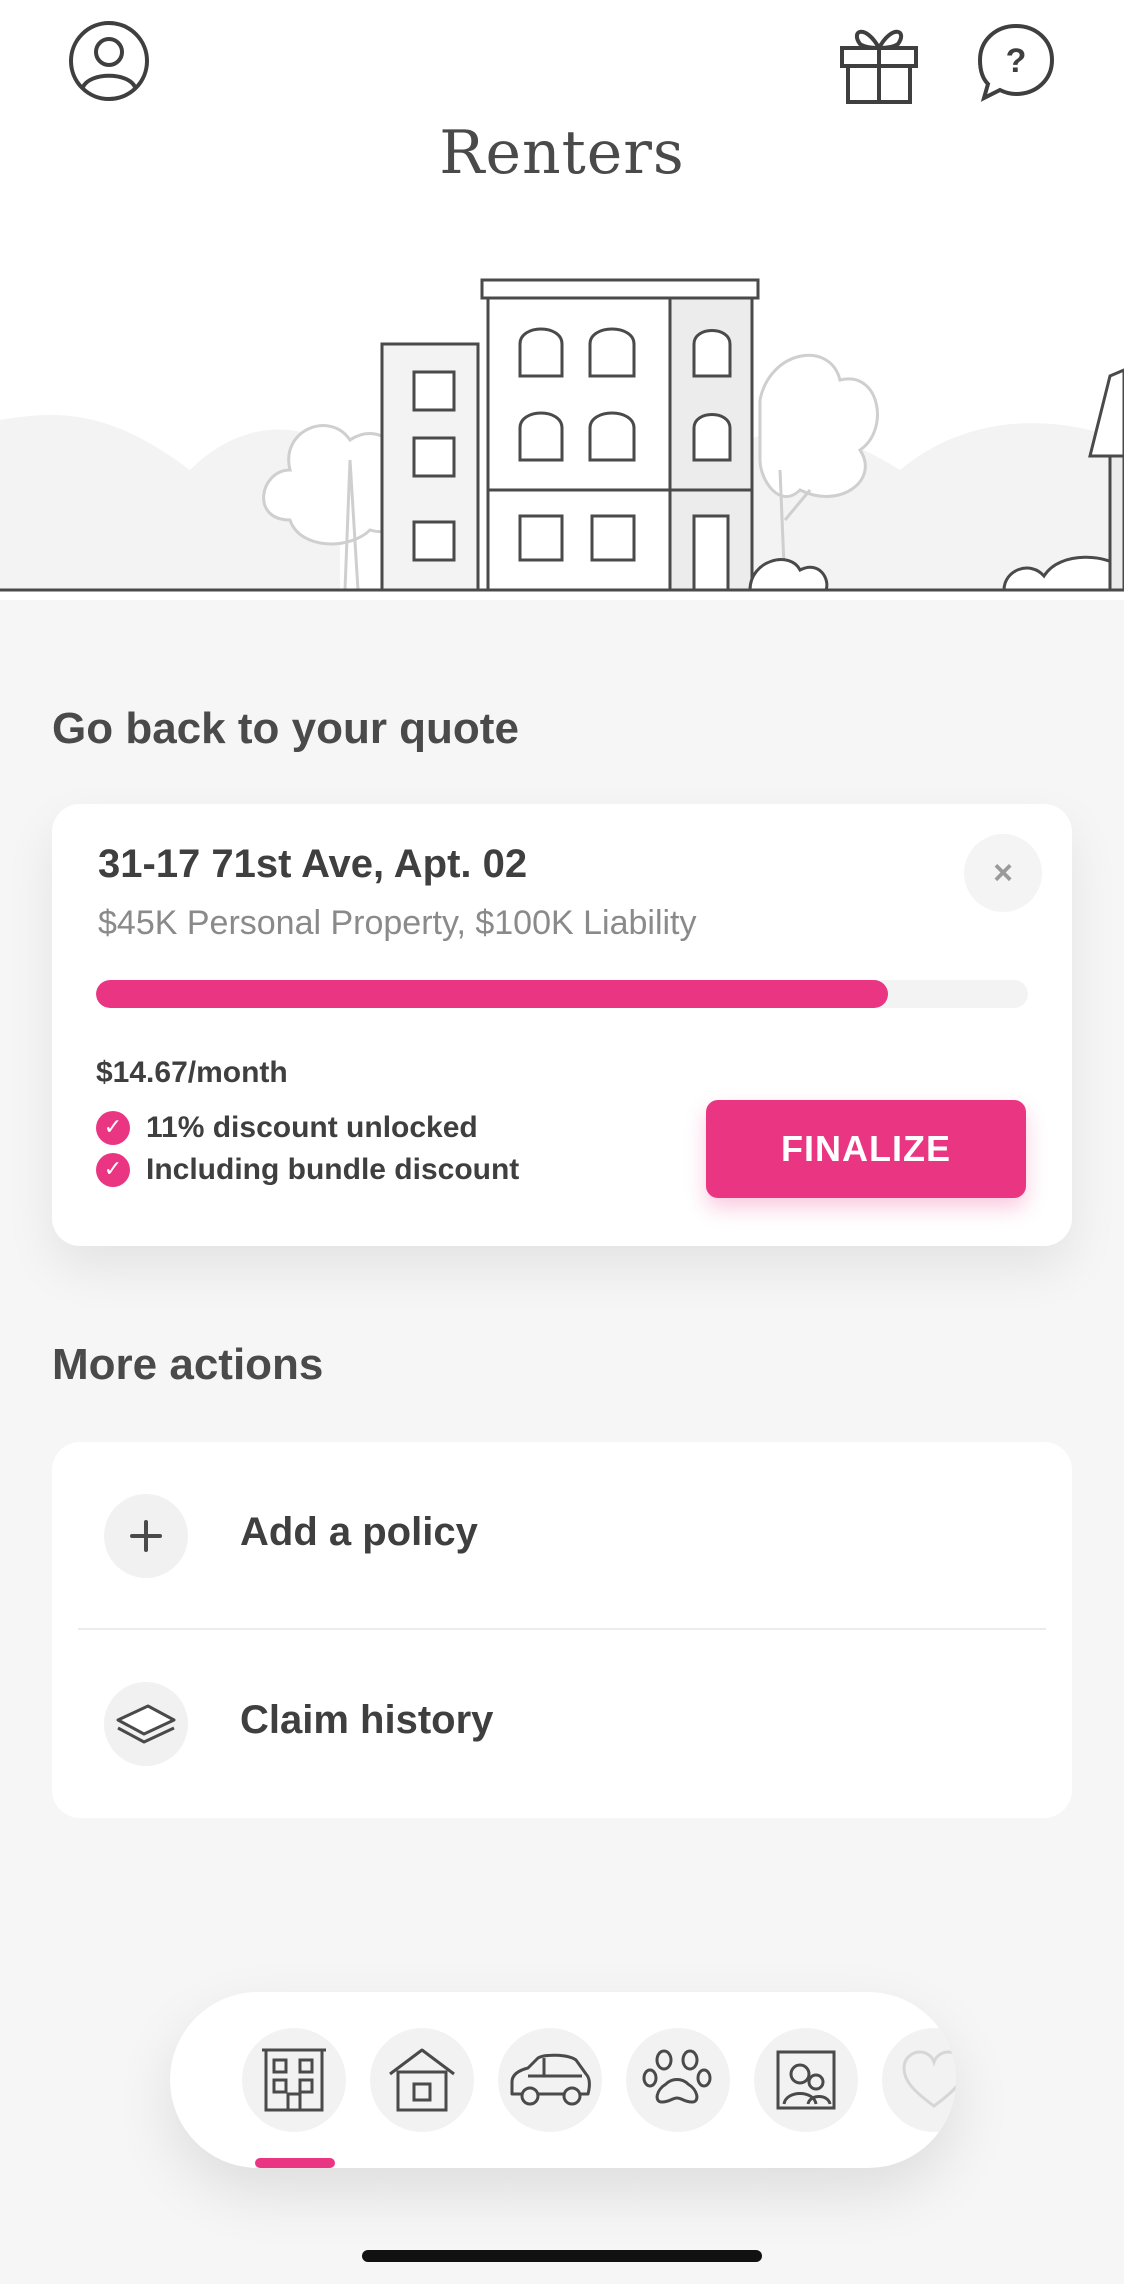  I want to click on add-policy-row: Add a policy, so click(562, 1536).